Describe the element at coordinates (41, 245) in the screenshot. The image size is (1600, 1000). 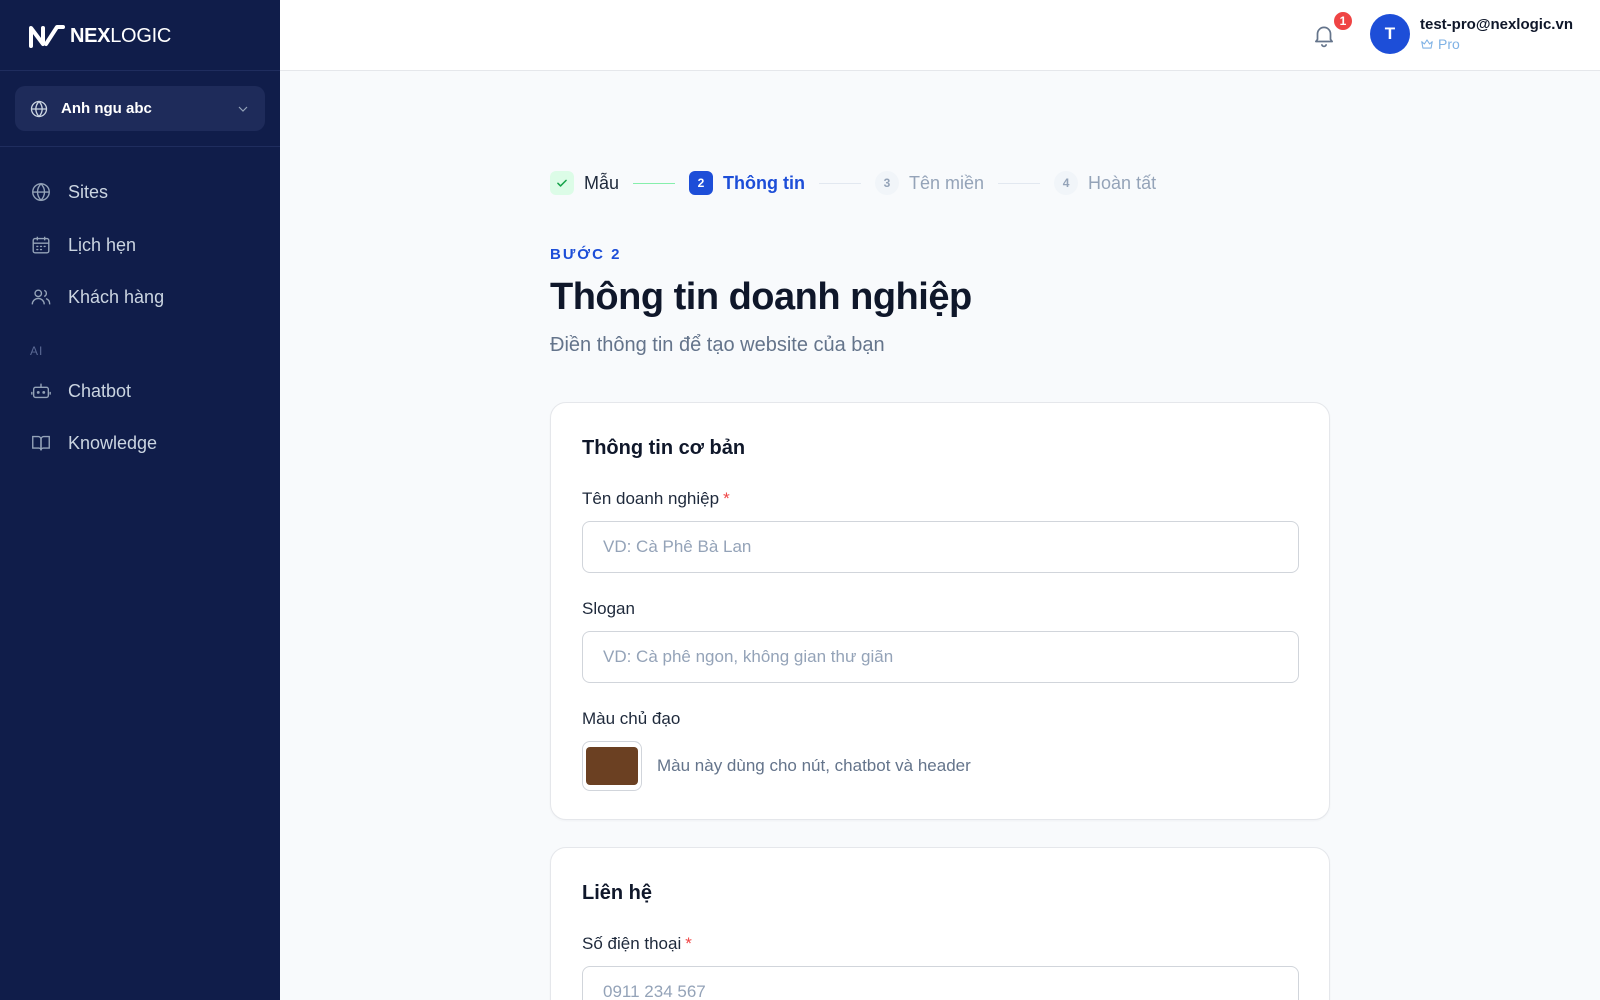
I see `calendar-icon` at that location.